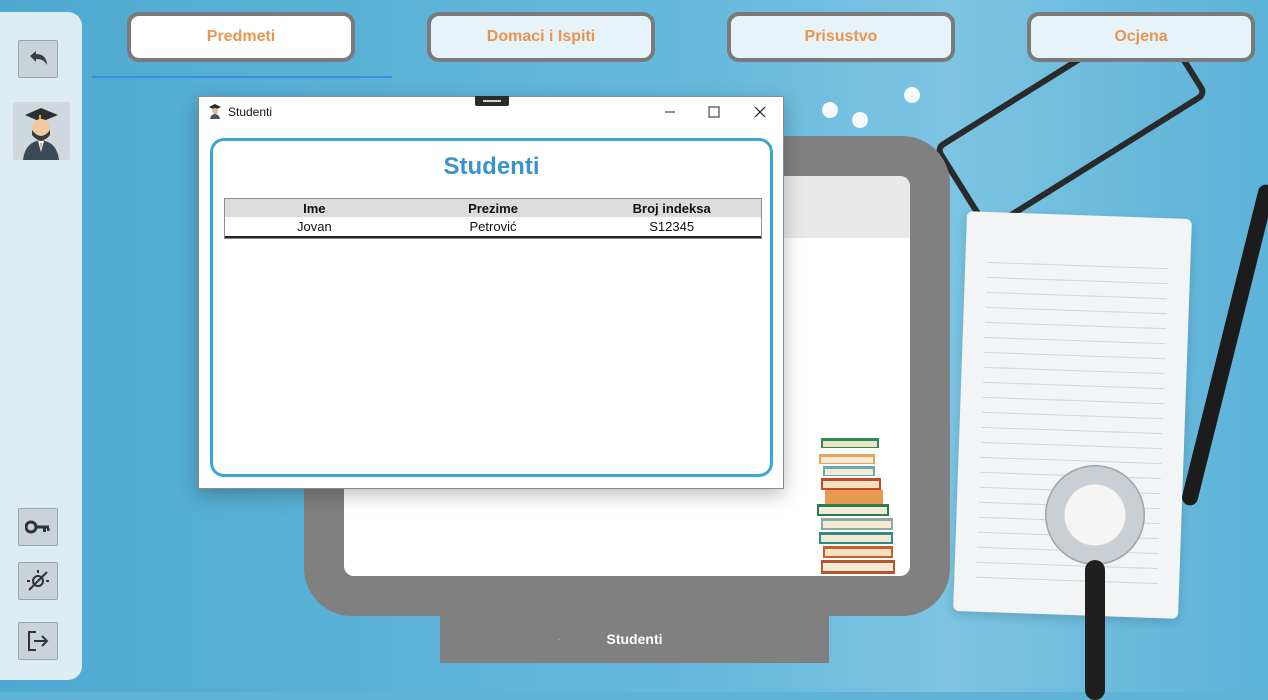 The width and height of the screenshot is (1268, 700). Describe the element at coordinates (250, 112) in the screenshot. I see `window-title: Studenti` at that location.